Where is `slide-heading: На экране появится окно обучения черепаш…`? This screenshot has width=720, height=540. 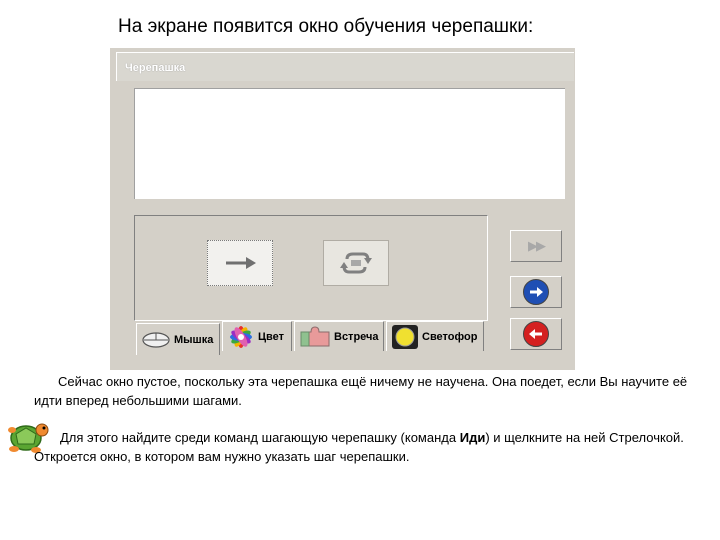
slide-heading: На экране появится окно обучения черепаш… is located at coordinates (326, 26).